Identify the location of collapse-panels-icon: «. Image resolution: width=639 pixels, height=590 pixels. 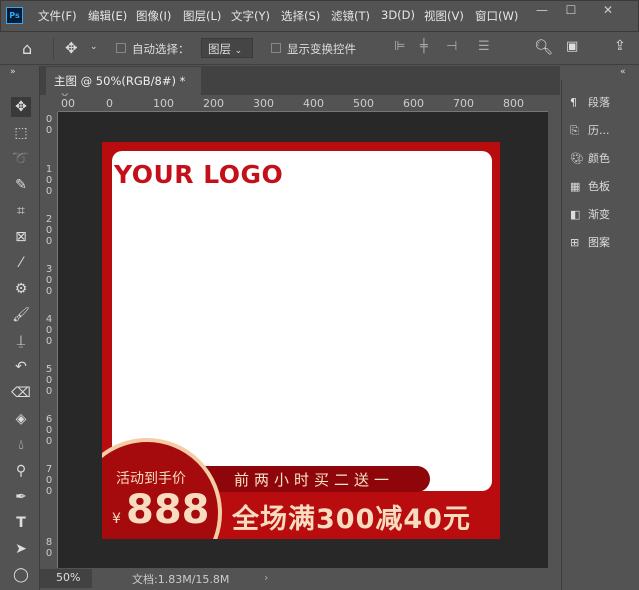
(623, 72).